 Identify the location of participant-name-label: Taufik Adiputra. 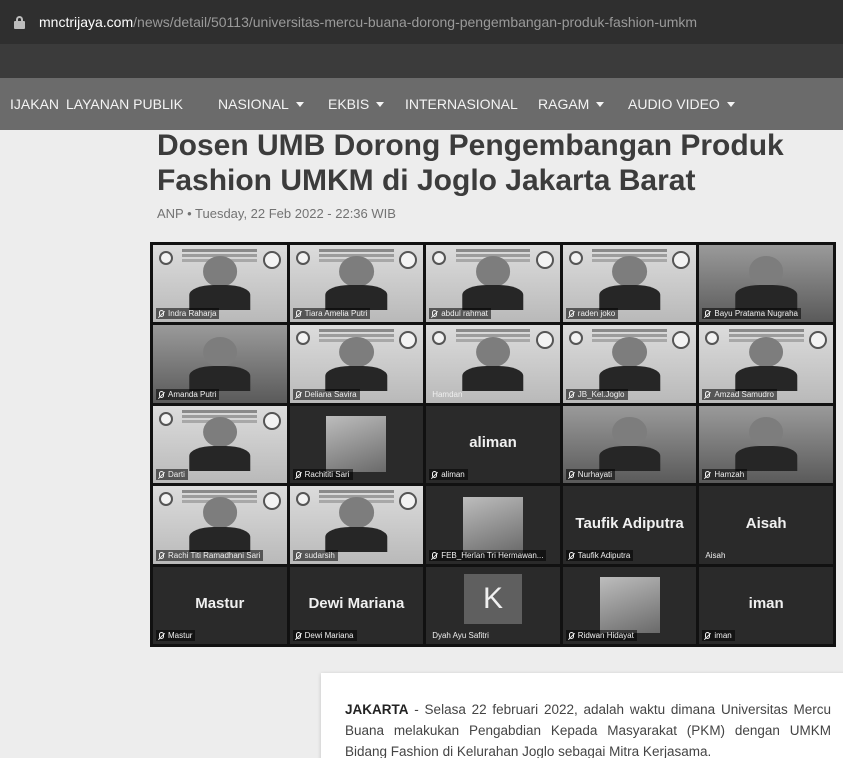
(599, 555).